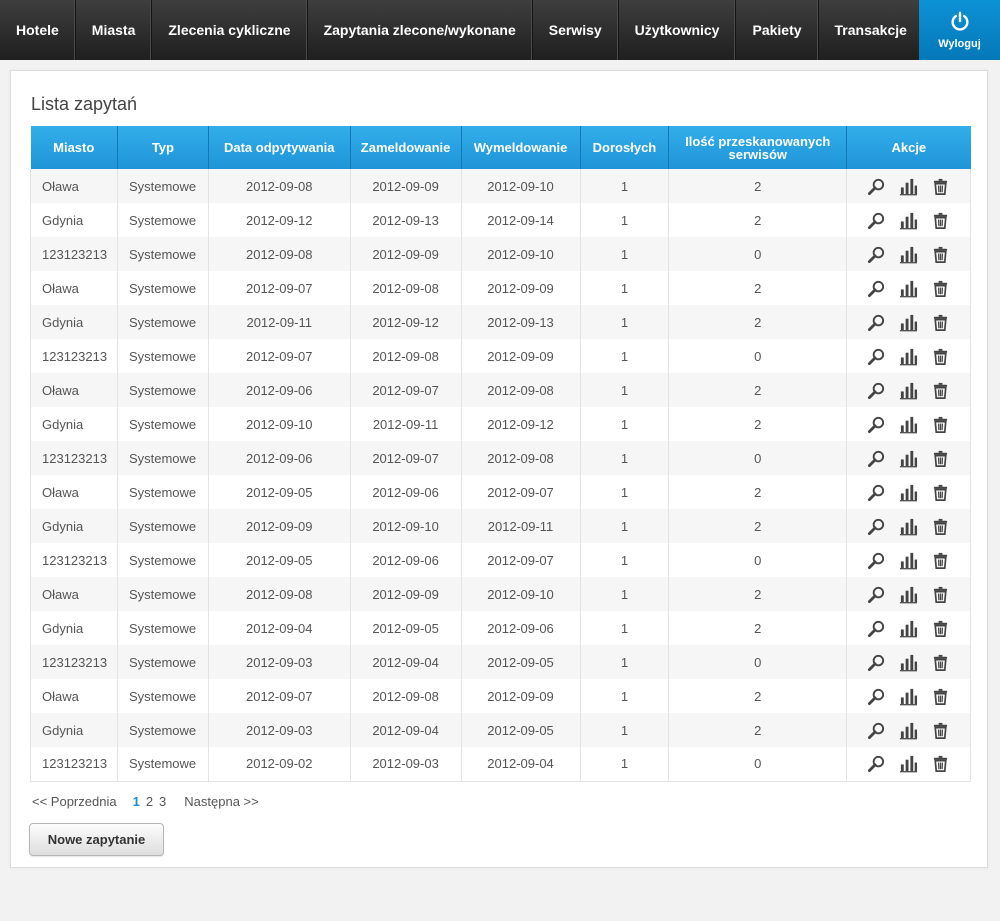  Describe the element at coordinates (576, 30) in the screenshot. I see `nav-item-serwisy: Serwisy` at that location.